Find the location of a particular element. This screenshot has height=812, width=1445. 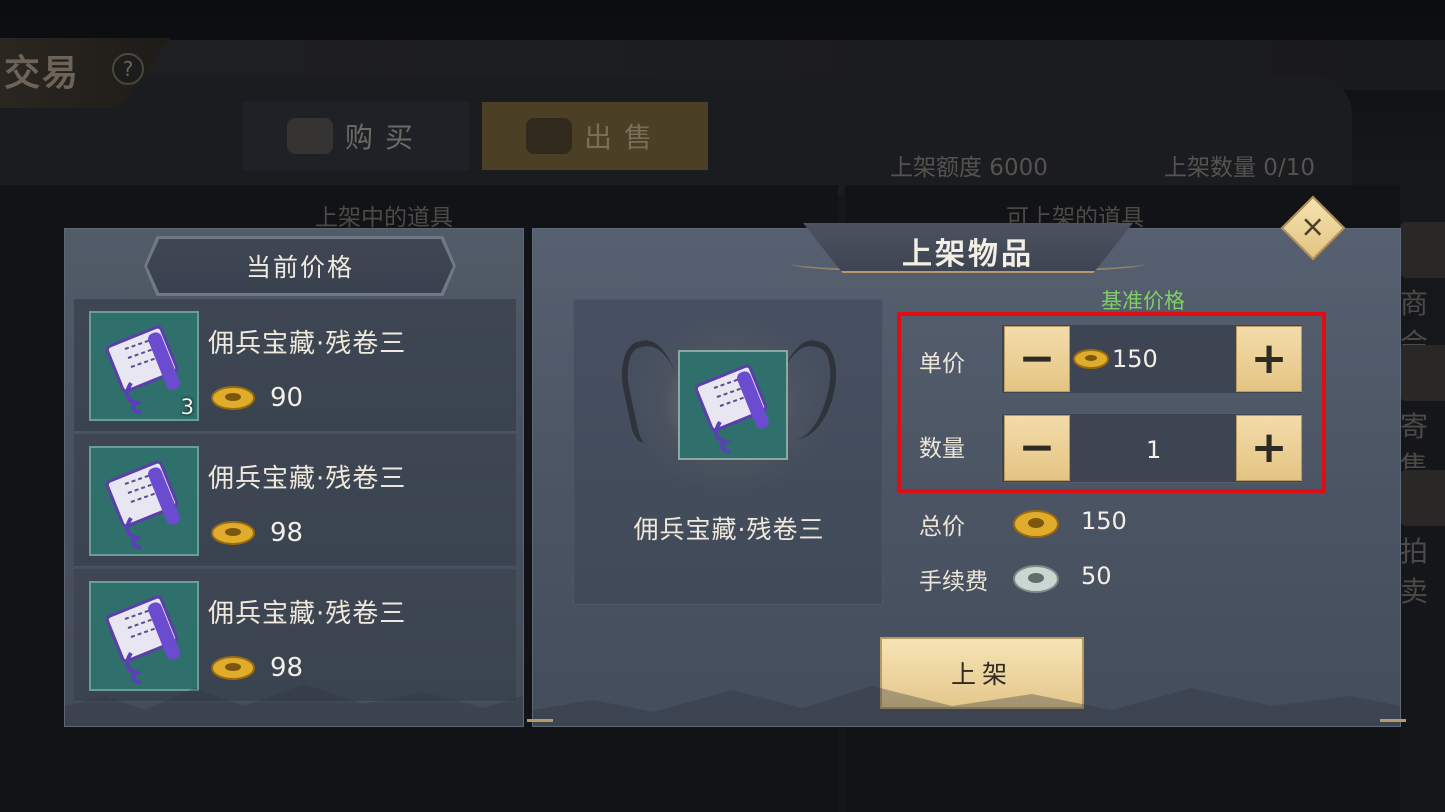

page-title: 交易 is located at coordinates (42, 73).